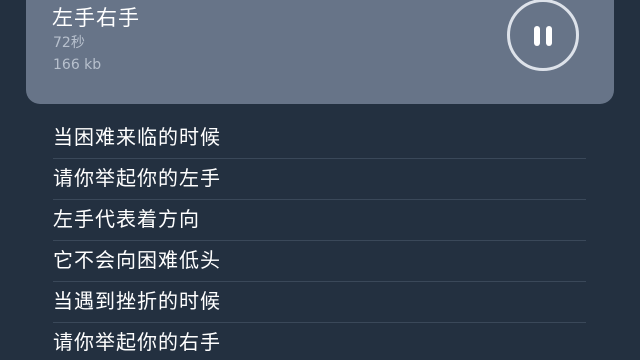 The image size is (640, 360). Describe the element at coordinates (319, 341) in the screenshot. I see `lyric-line: 请你举起你的右手` at that location.